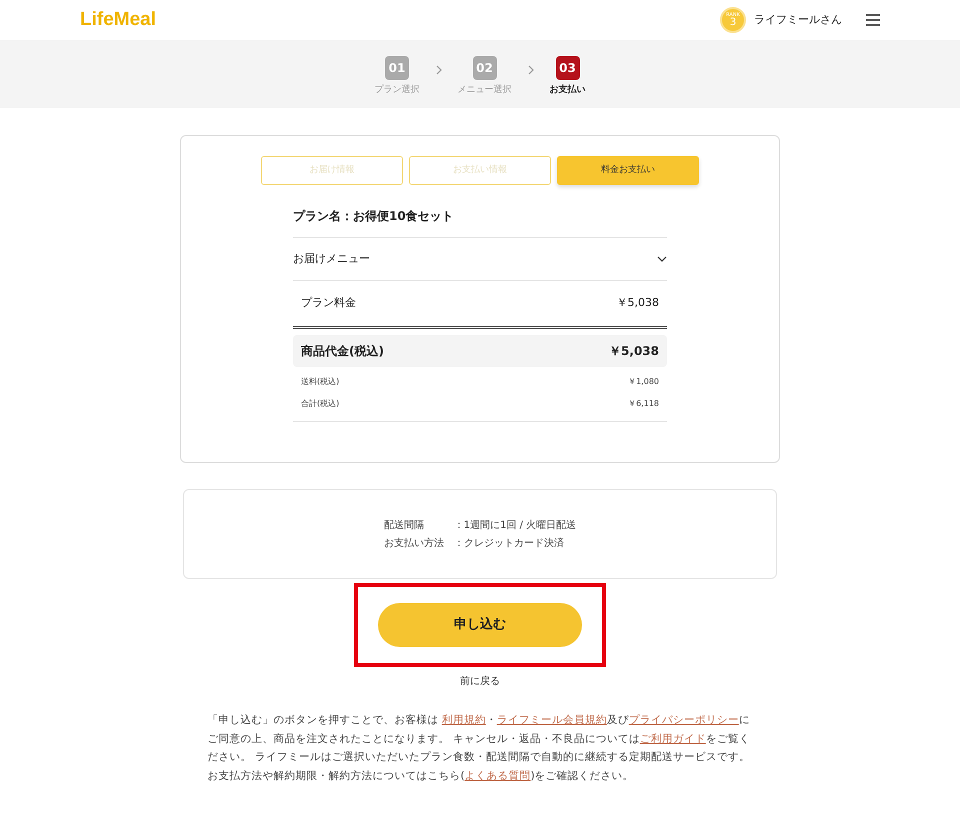  What do you see at coordinates (873, 20) in the screenshot?
I see `menu-icon` at bounding box center [873, 20].